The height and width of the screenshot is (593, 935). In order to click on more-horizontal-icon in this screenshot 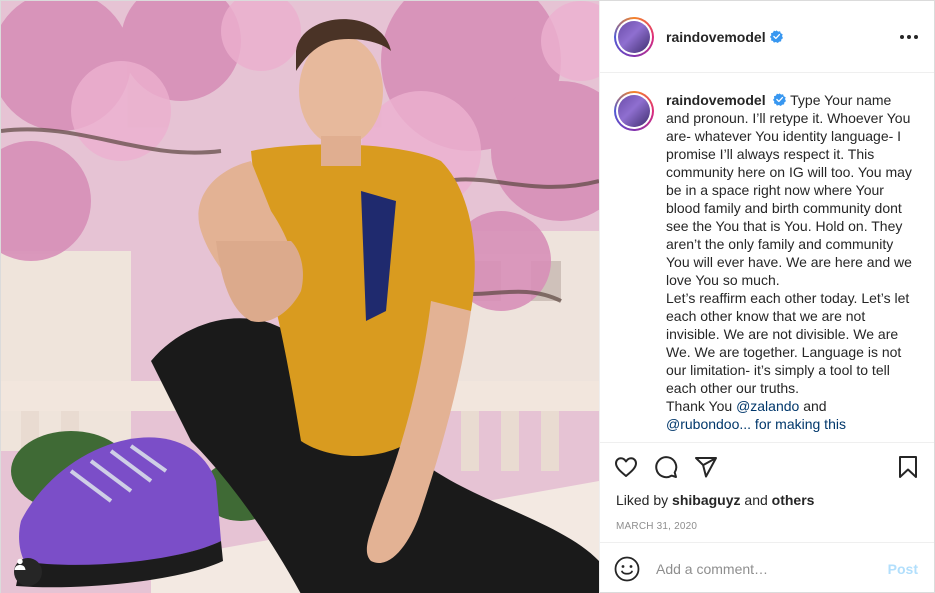, I will do `click(902, 36)`.